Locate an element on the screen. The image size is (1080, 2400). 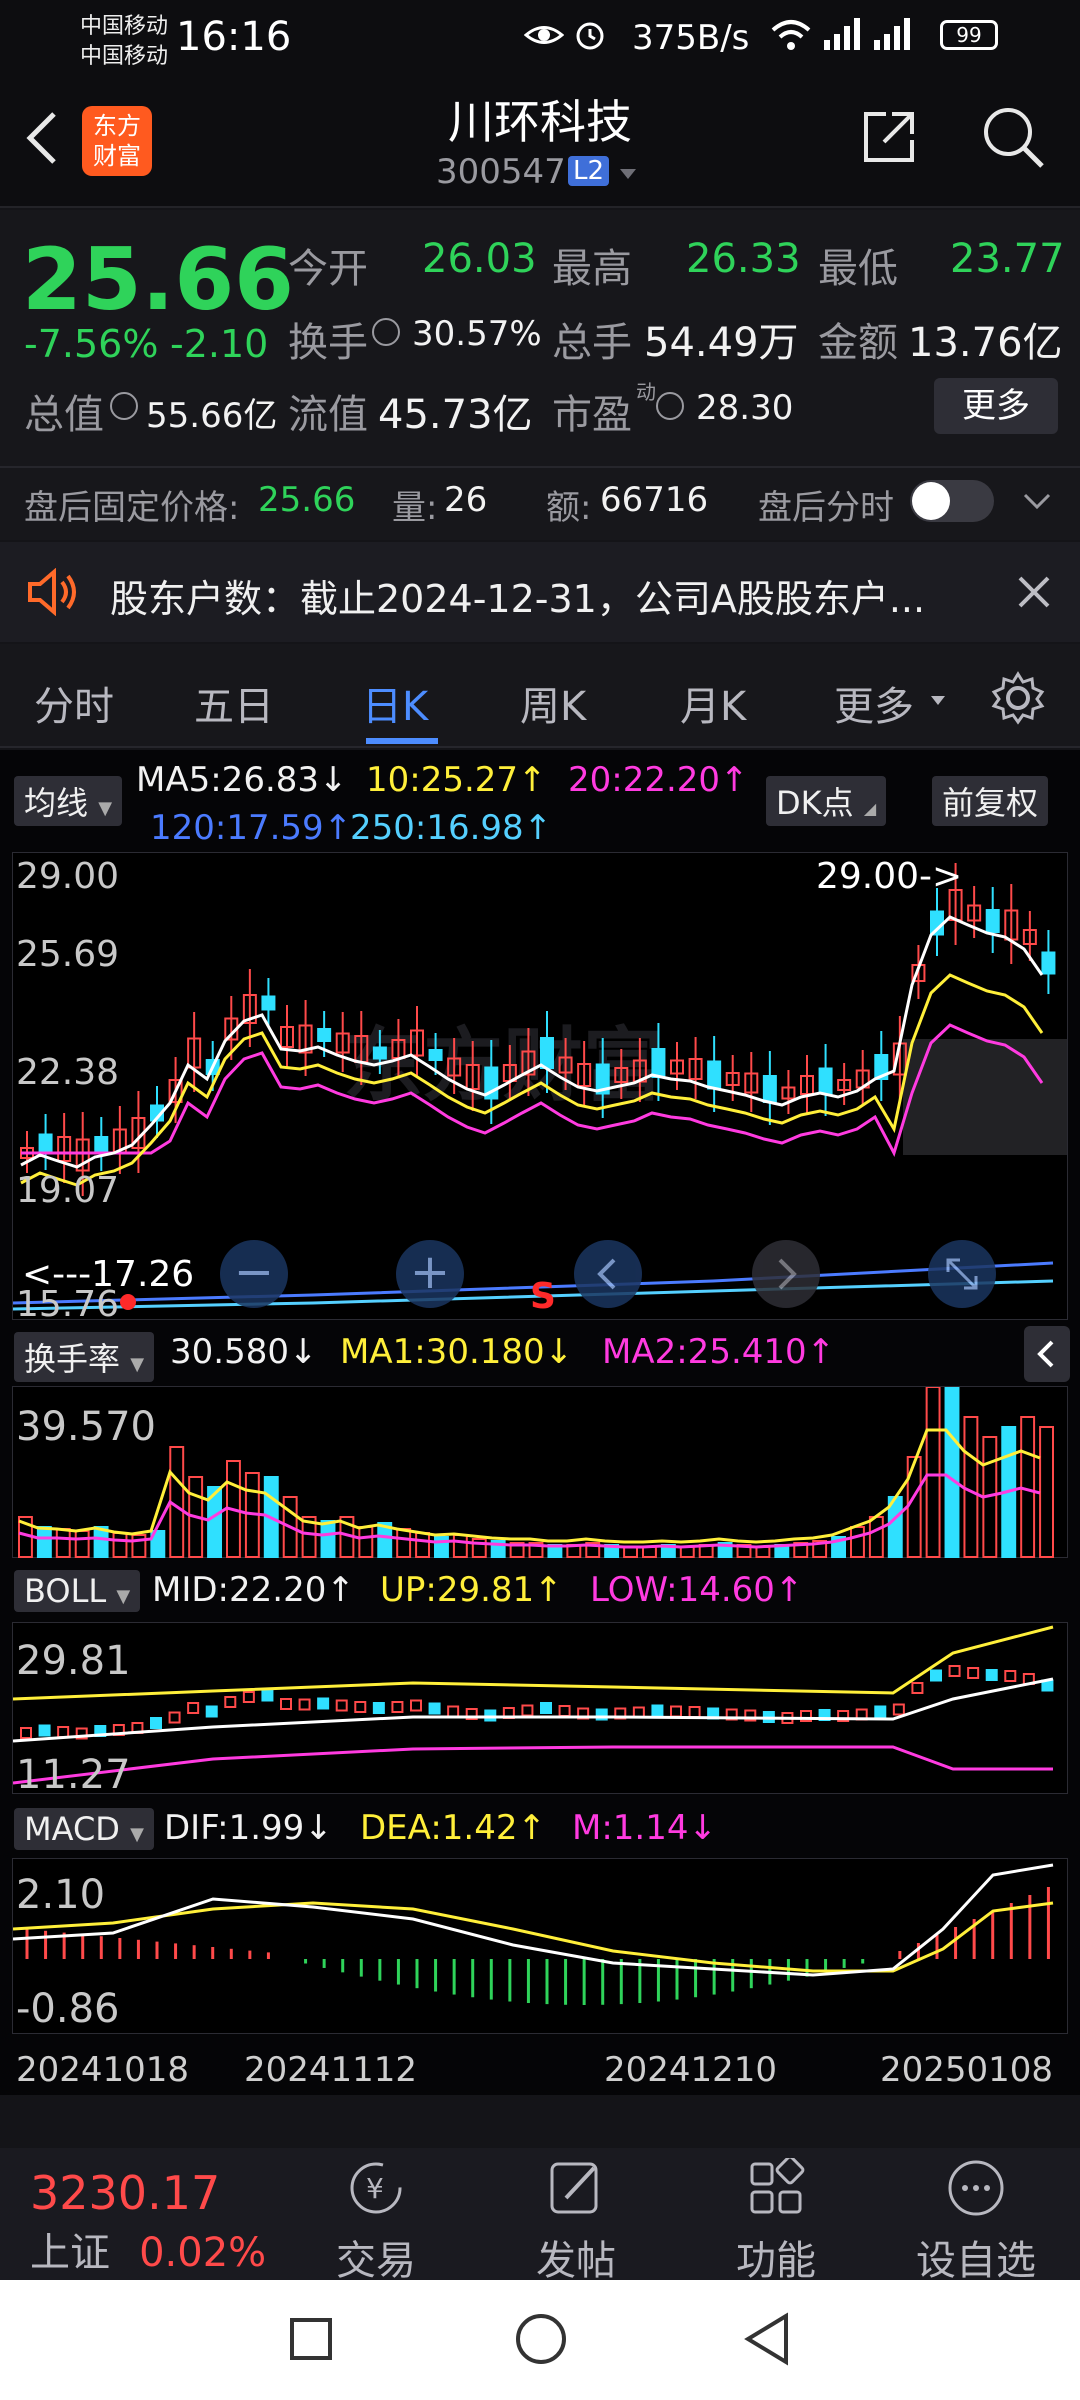
nav-post: 发帖 is located at coordinates (576, 2222).